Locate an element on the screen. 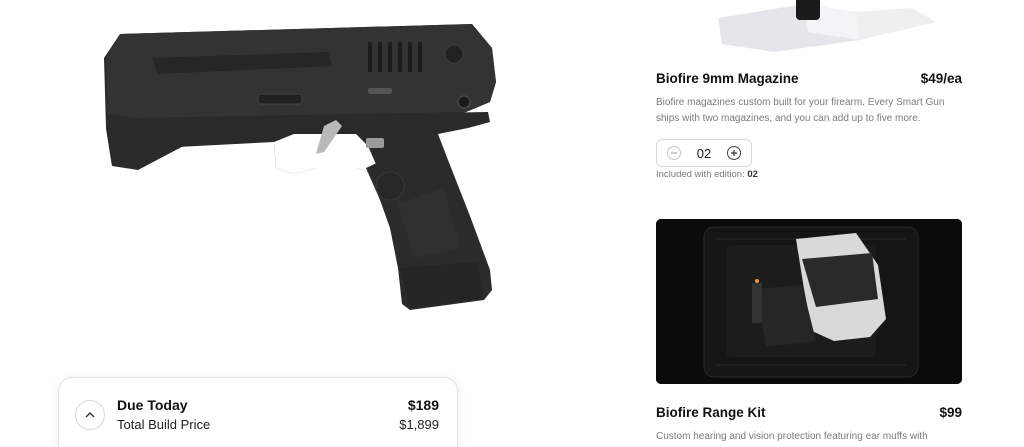  included-value: 02 is located at coordinates (752, 174).